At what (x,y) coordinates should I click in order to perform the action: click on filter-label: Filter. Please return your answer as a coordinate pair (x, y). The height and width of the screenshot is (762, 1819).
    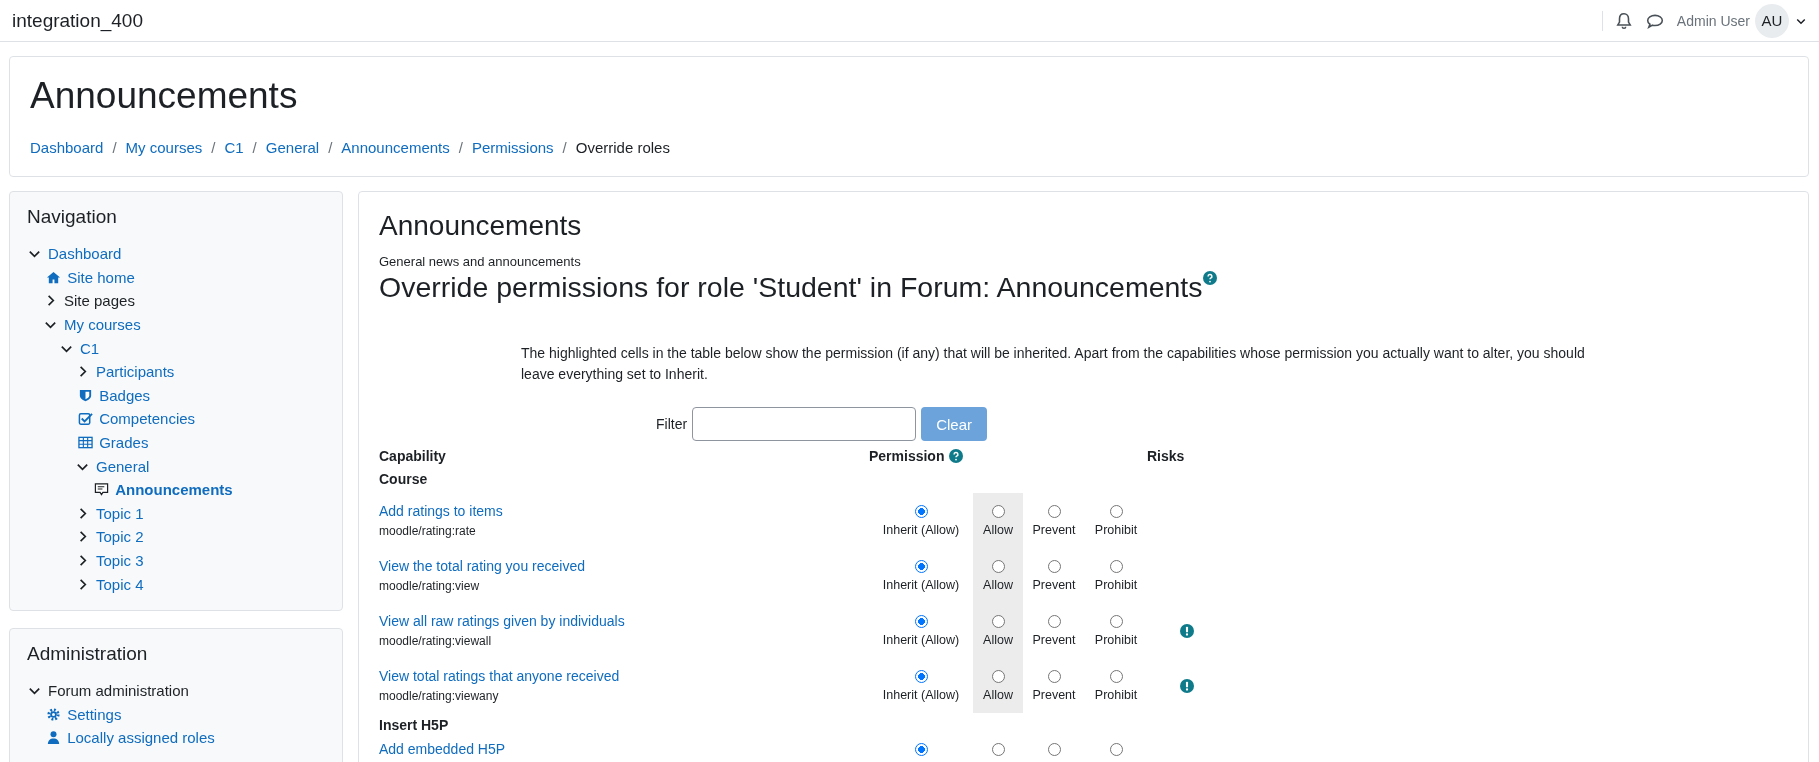
    Looking at the image, I should click on (672, 424).